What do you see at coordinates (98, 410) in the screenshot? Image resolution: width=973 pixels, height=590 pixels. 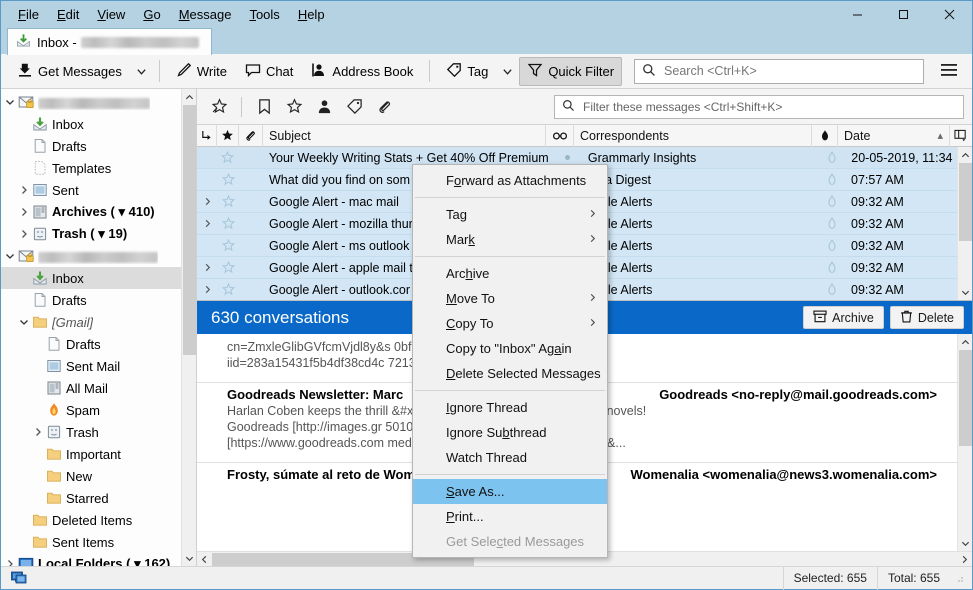 I see `folder-row-spam: Spam` at bounding box center [98, 410].